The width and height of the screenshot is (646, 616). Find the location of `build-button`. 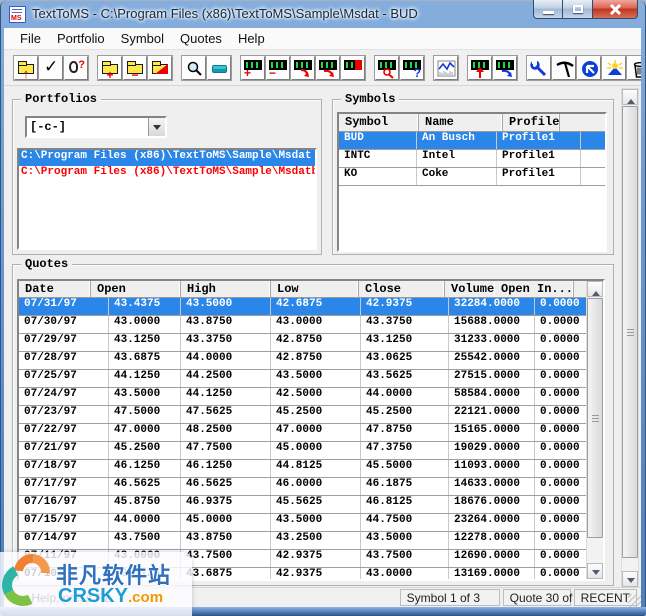

build-button is located at coordinates (564, 68).